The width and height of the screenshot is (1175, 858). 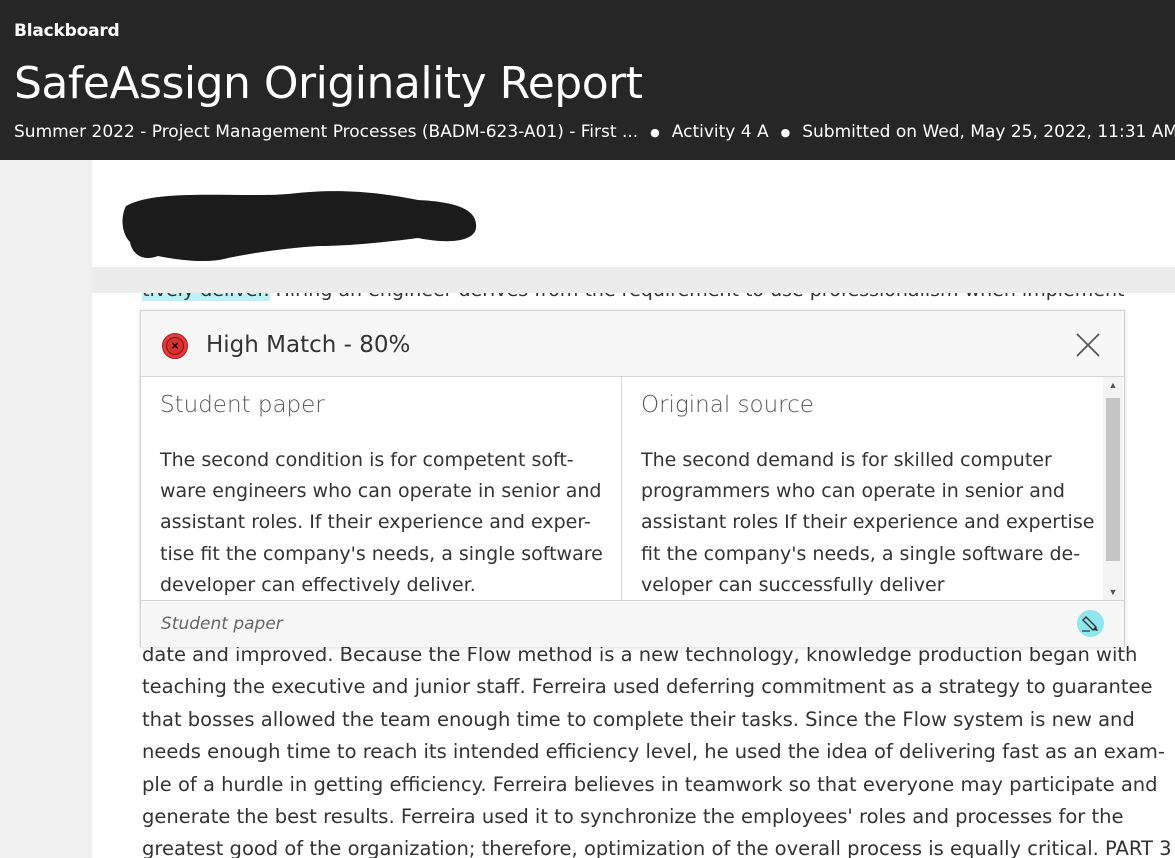 What do you see at coordinates (67, 31) in the screenshot?
I see `brand-logo-text: Blackboard` at bounding box center [67, 31].